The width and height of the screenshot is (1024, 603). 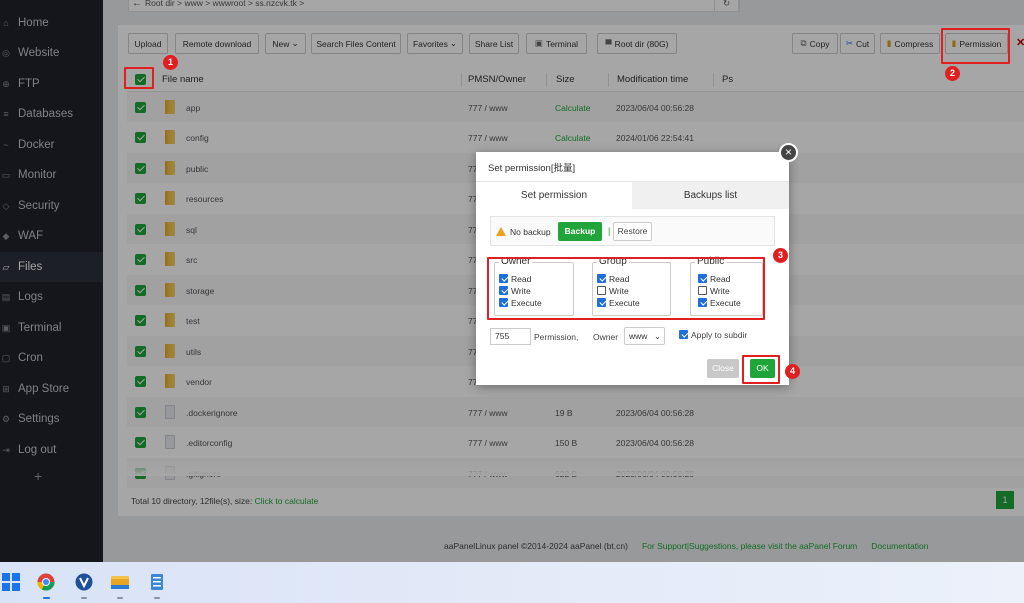 I want to click on step-badge-1: 1, so click(x=170, y=62).